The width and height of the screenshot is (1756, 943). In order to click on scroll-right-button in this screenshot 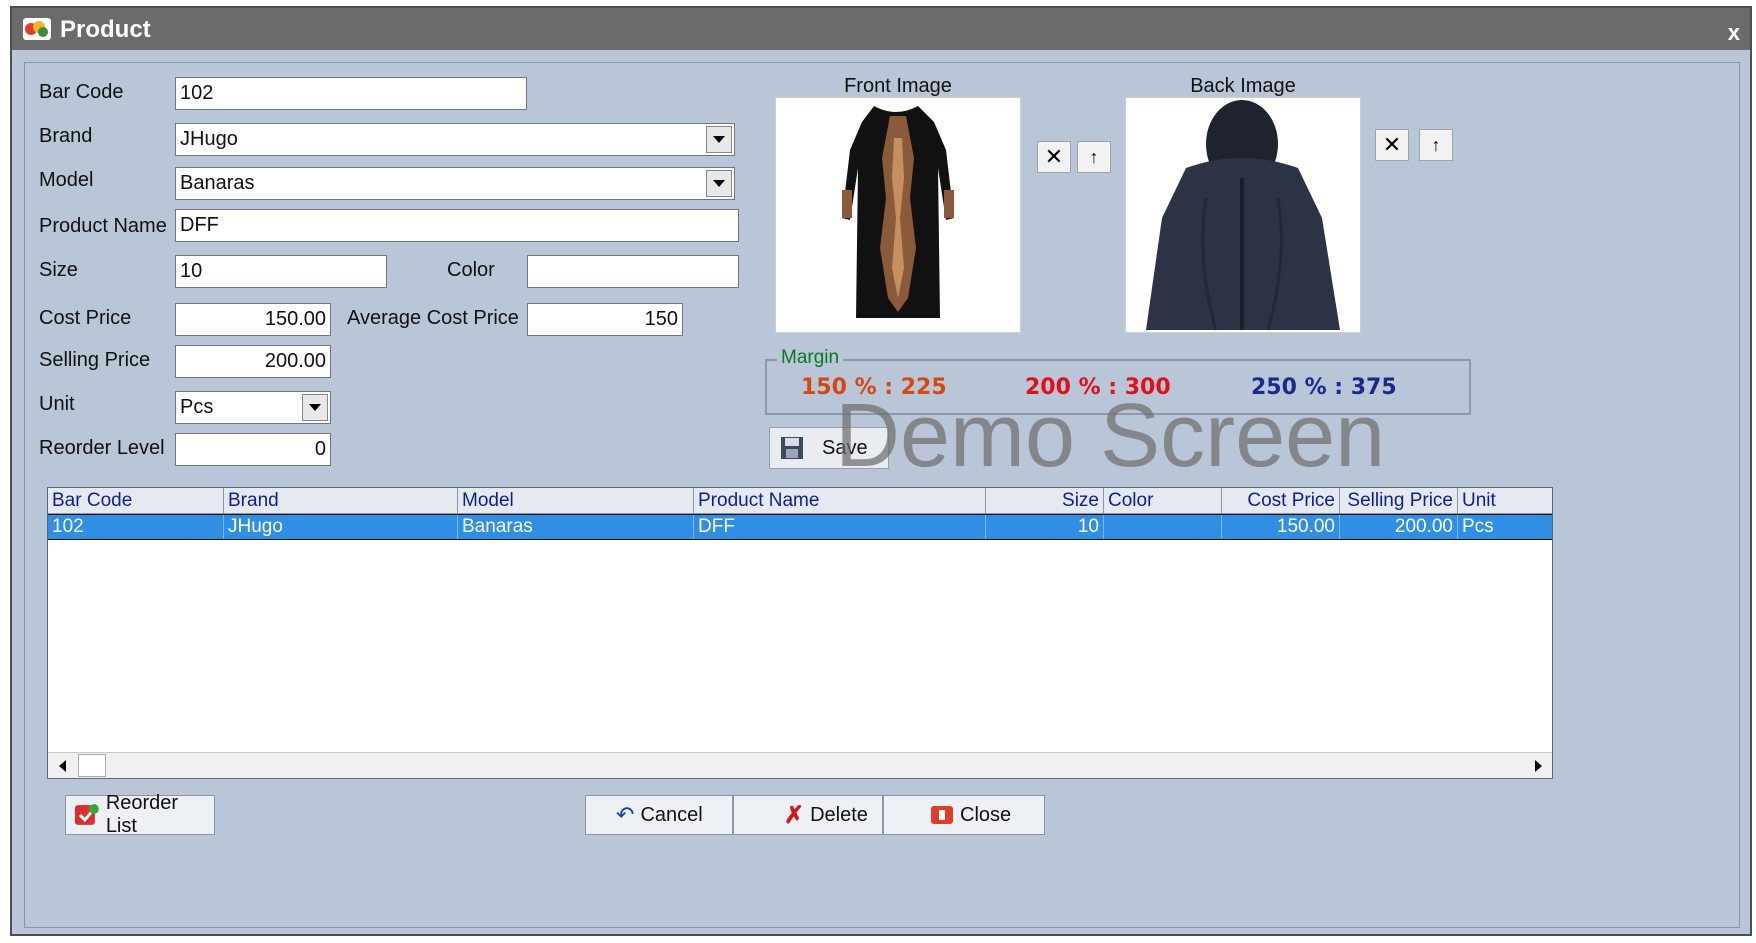, I will do `click(1538, 766)`.